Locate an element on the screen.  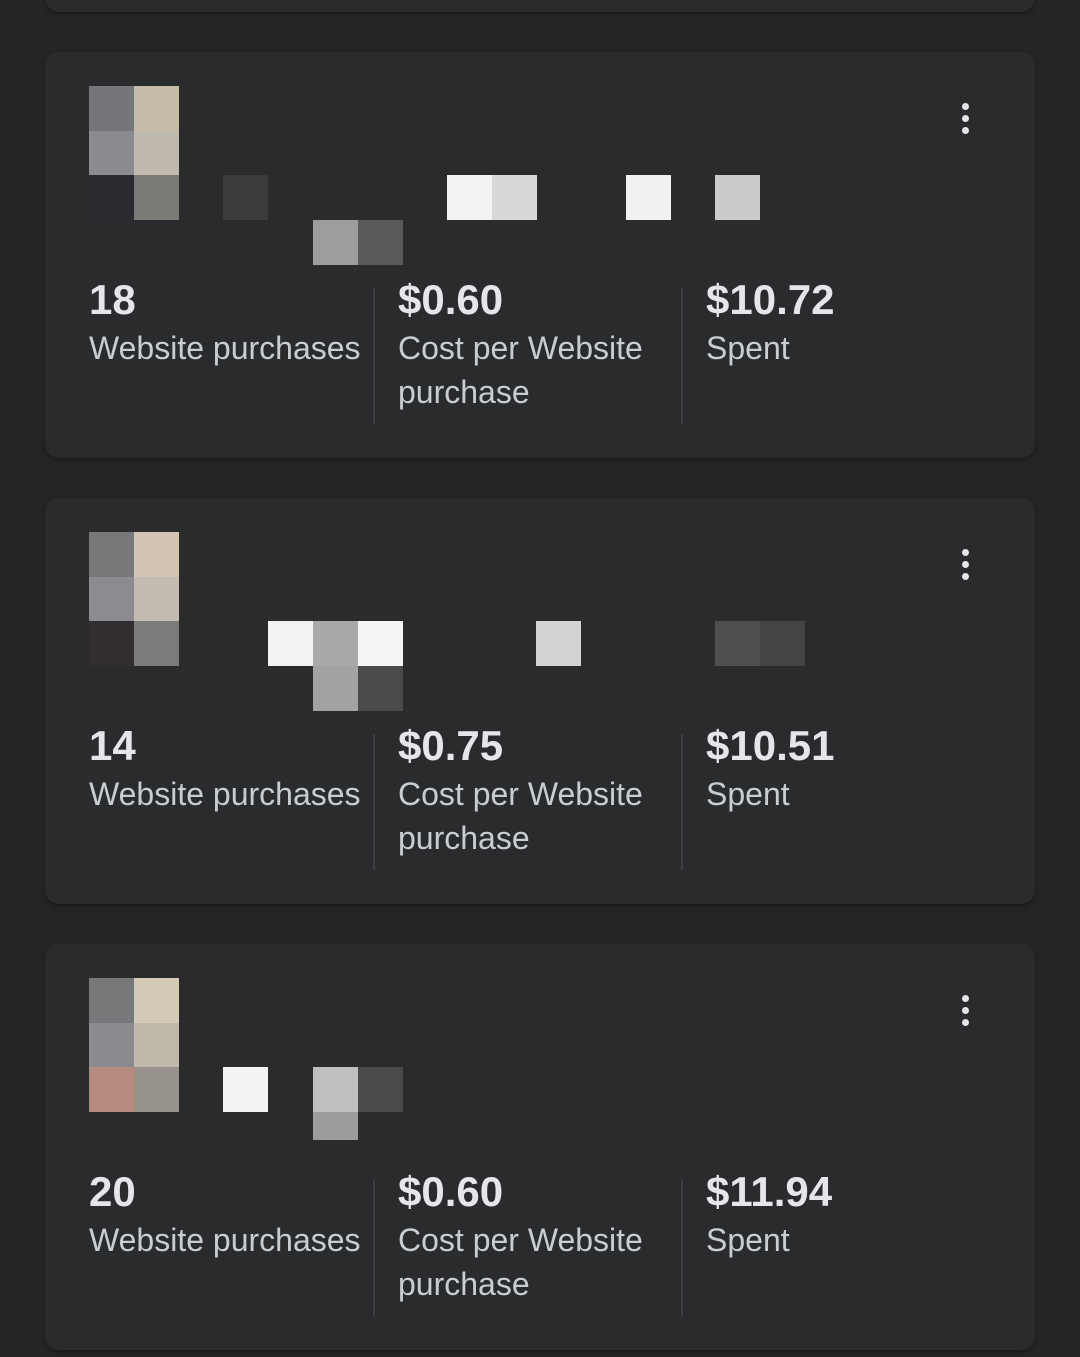
metric-website-purchases: 14 Website purchases is located at coordinates (231, 792).